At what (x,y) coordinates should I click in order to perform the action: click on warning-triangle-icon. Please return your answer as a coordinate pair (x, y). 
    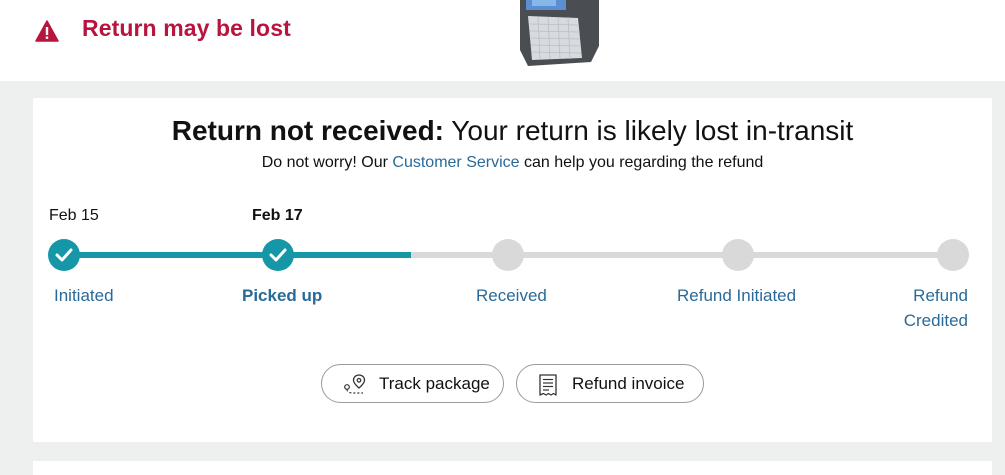
    Looking at the image, I should click on (47, 31).